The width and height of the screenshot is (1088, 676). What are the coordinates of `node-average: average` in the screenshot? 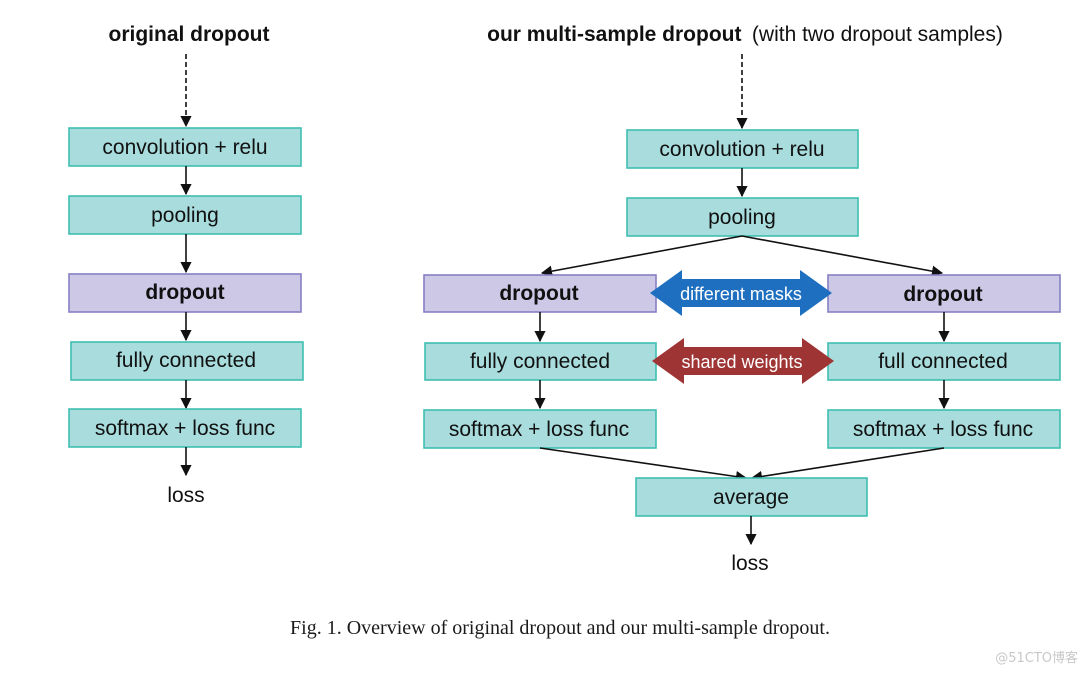 It's located at (751, 497).